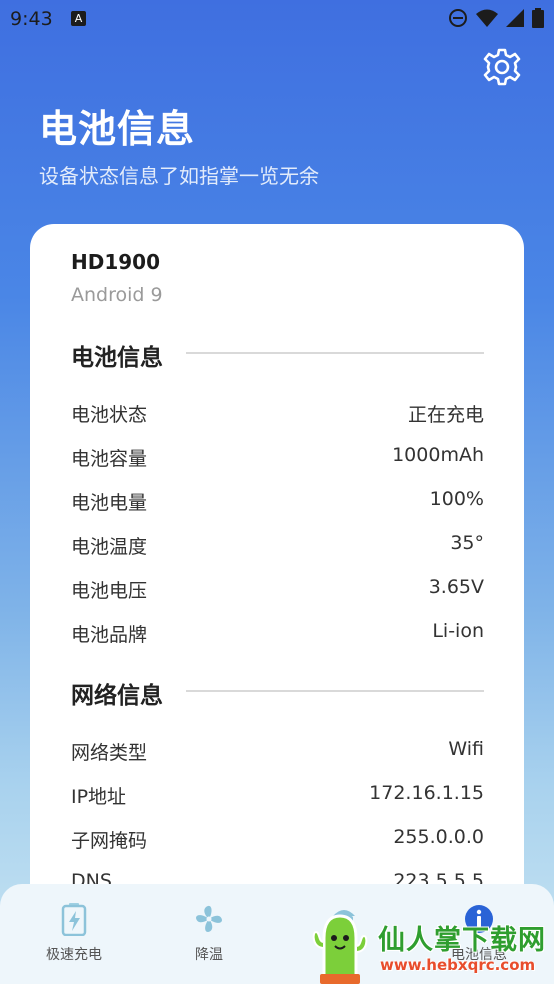 The height and width of the screenshot is (984, 554). I want to click on section-title: 网络信息, so click(117, 696).